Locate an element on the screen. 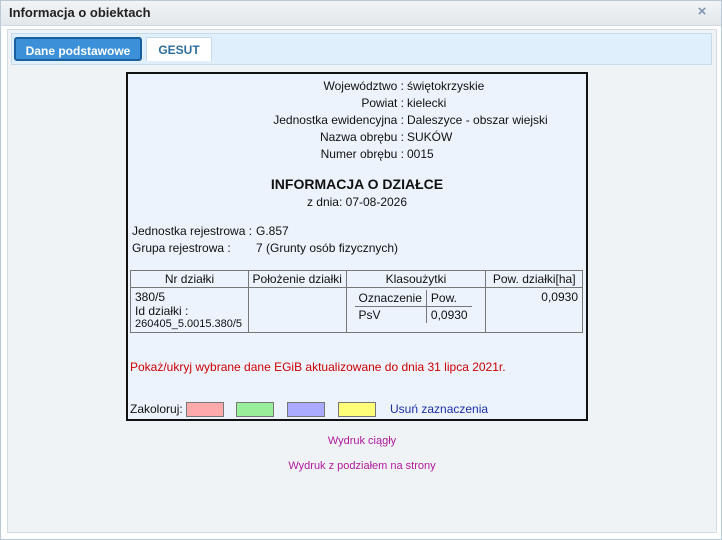 The height and width of the screenshot is (540, 722). unit-label: Jednostka ewidencyjna : is located at coordinates (338, 120).